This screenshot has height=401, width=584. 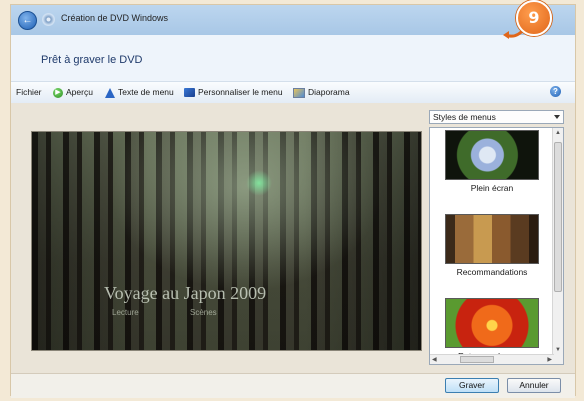 I want to click on dvd-app-icon, so click(x=48, y=19).